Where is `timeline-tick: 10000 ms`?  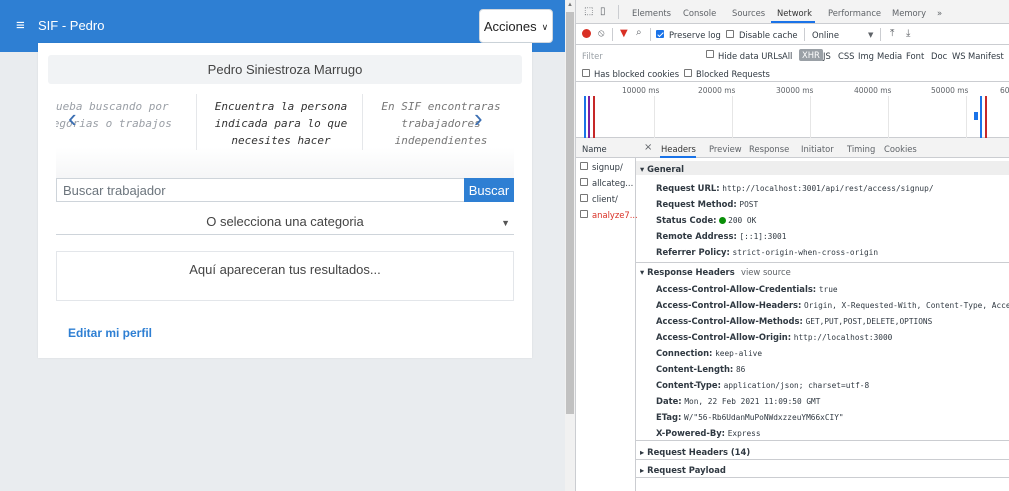
timeline-tick: 10000 ms is located at coordinates (641, 90).